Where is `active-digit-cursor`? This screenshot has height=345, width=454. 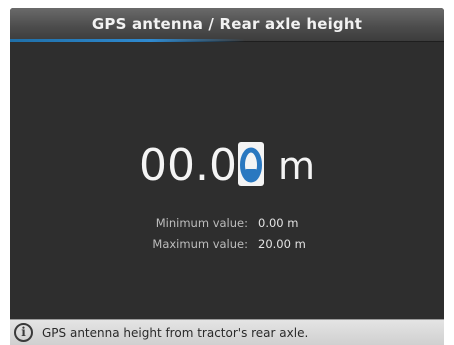
active-digit-cursor is located at coordinates (250, 164).